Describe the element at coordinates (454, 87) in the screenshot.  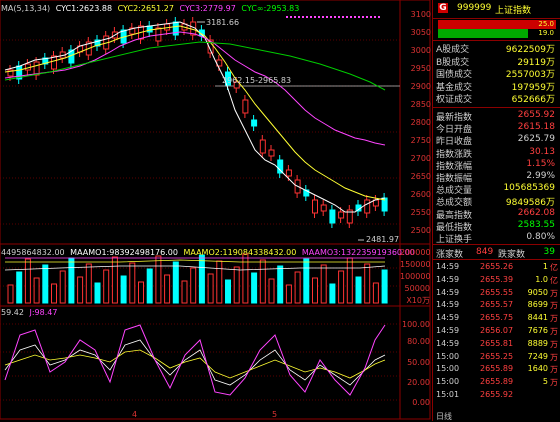
I see `turnover-label: 基金成交` at that location.